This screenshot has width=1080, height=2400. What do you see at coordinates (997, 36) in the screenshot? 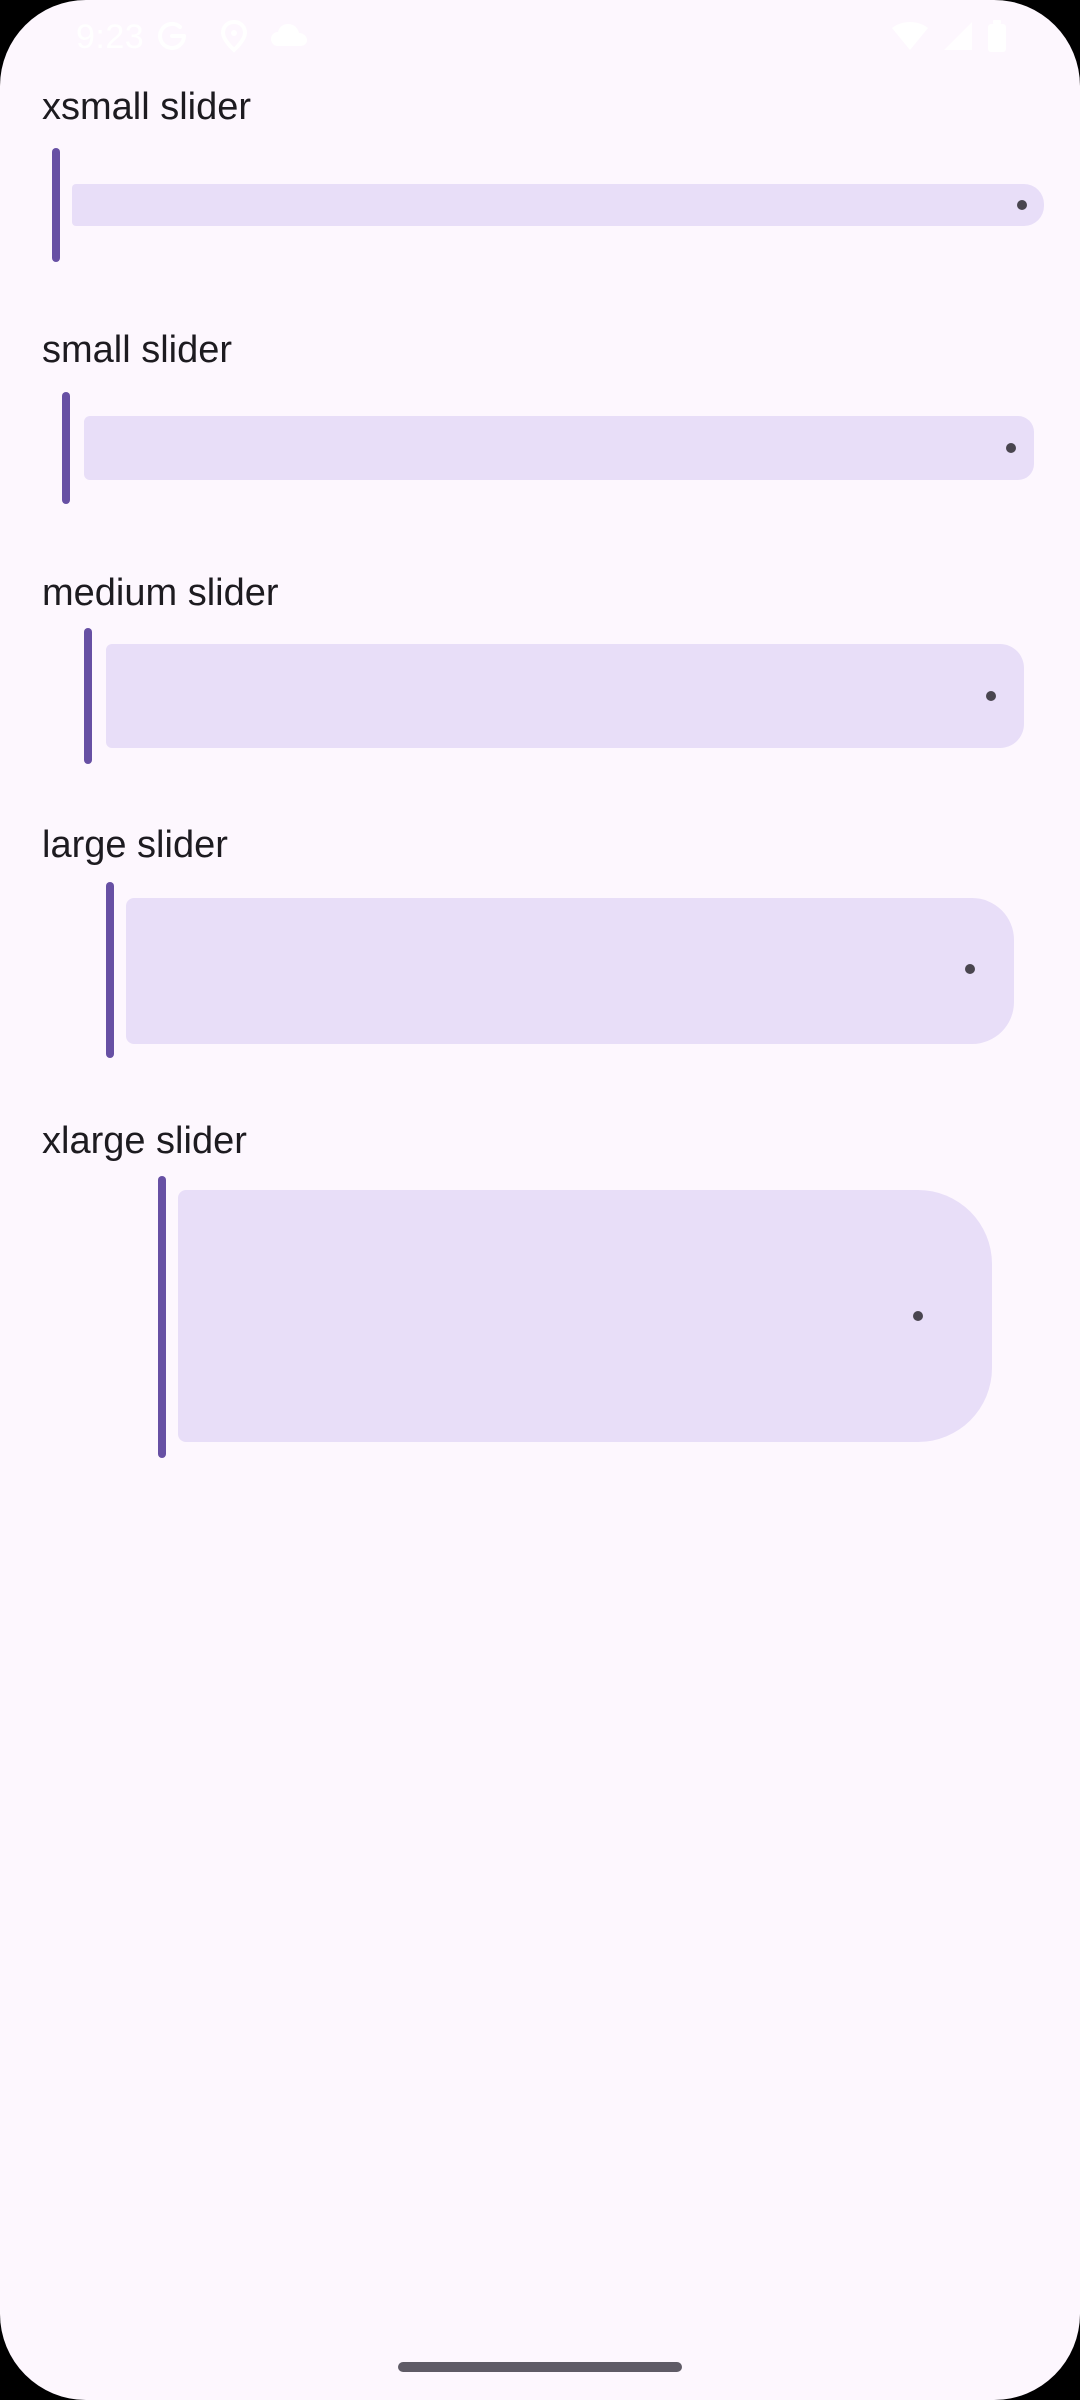
I see `battery-icon` at bounding box center [997, 36].